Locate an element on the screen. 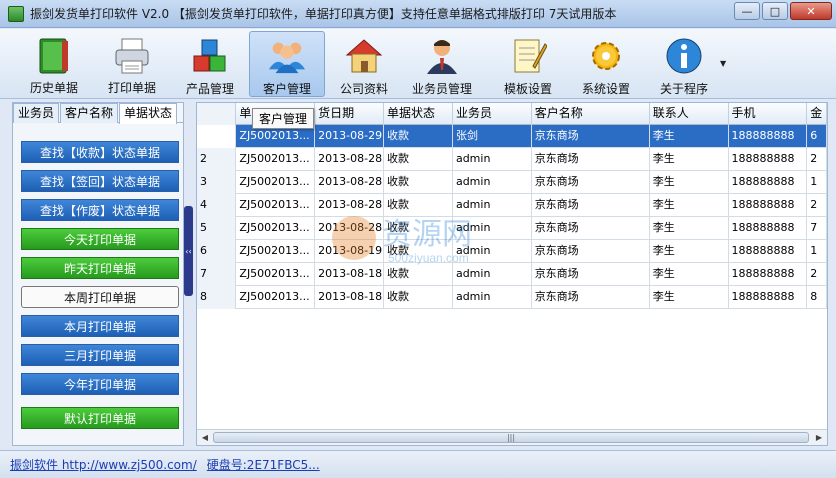  default-orders-button: 默认打印单据 is located at coordinates (100, 418).